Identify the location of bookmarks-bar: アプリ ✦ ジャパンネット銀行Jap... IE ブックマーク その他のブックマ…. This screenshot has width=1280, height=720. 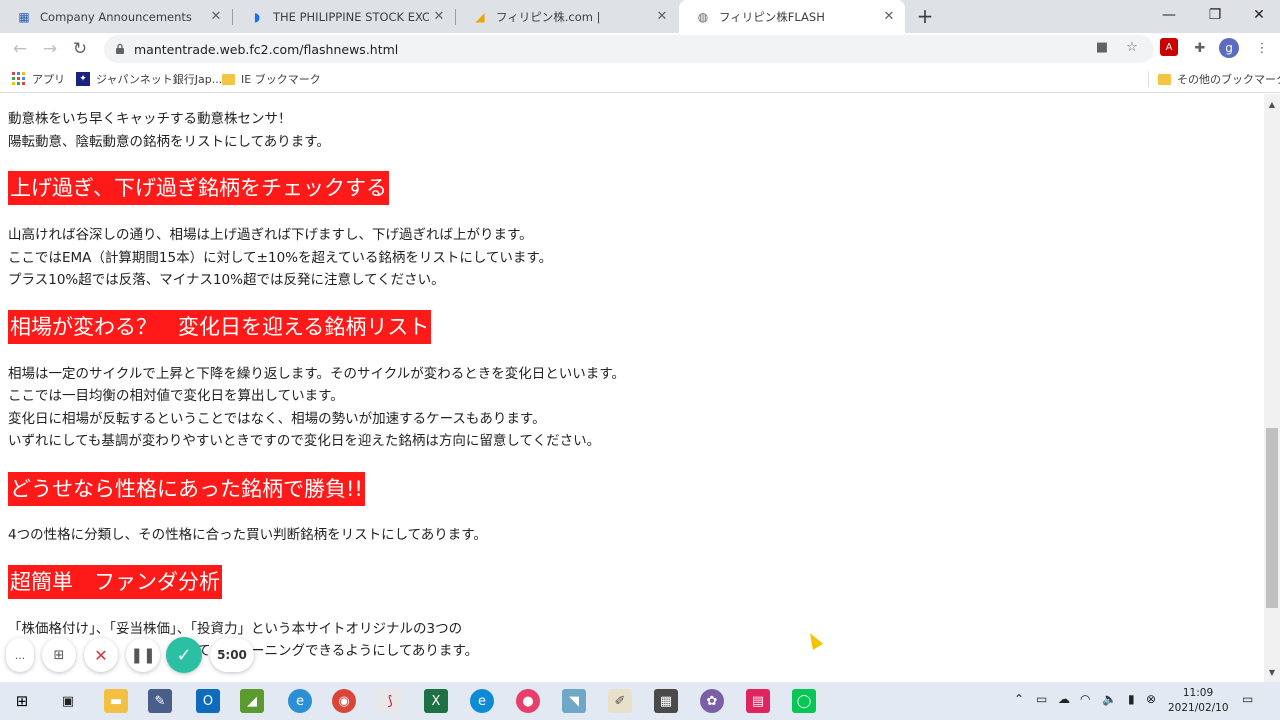
(640, 79).